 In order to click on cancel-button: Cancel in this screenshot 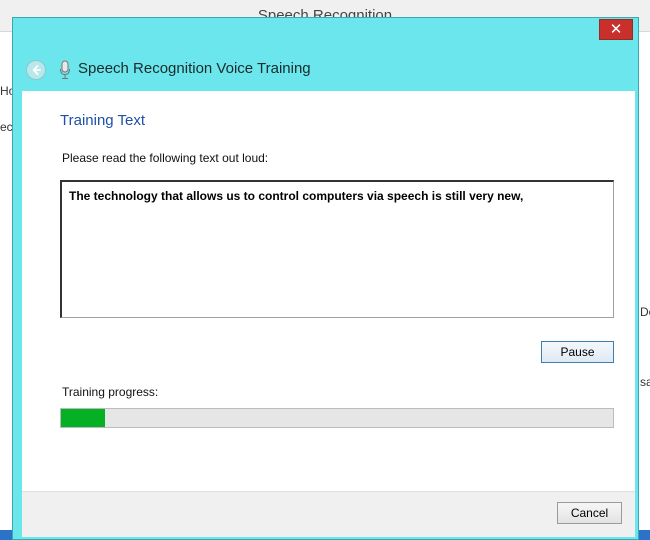, I will do `click(589, 513)`.